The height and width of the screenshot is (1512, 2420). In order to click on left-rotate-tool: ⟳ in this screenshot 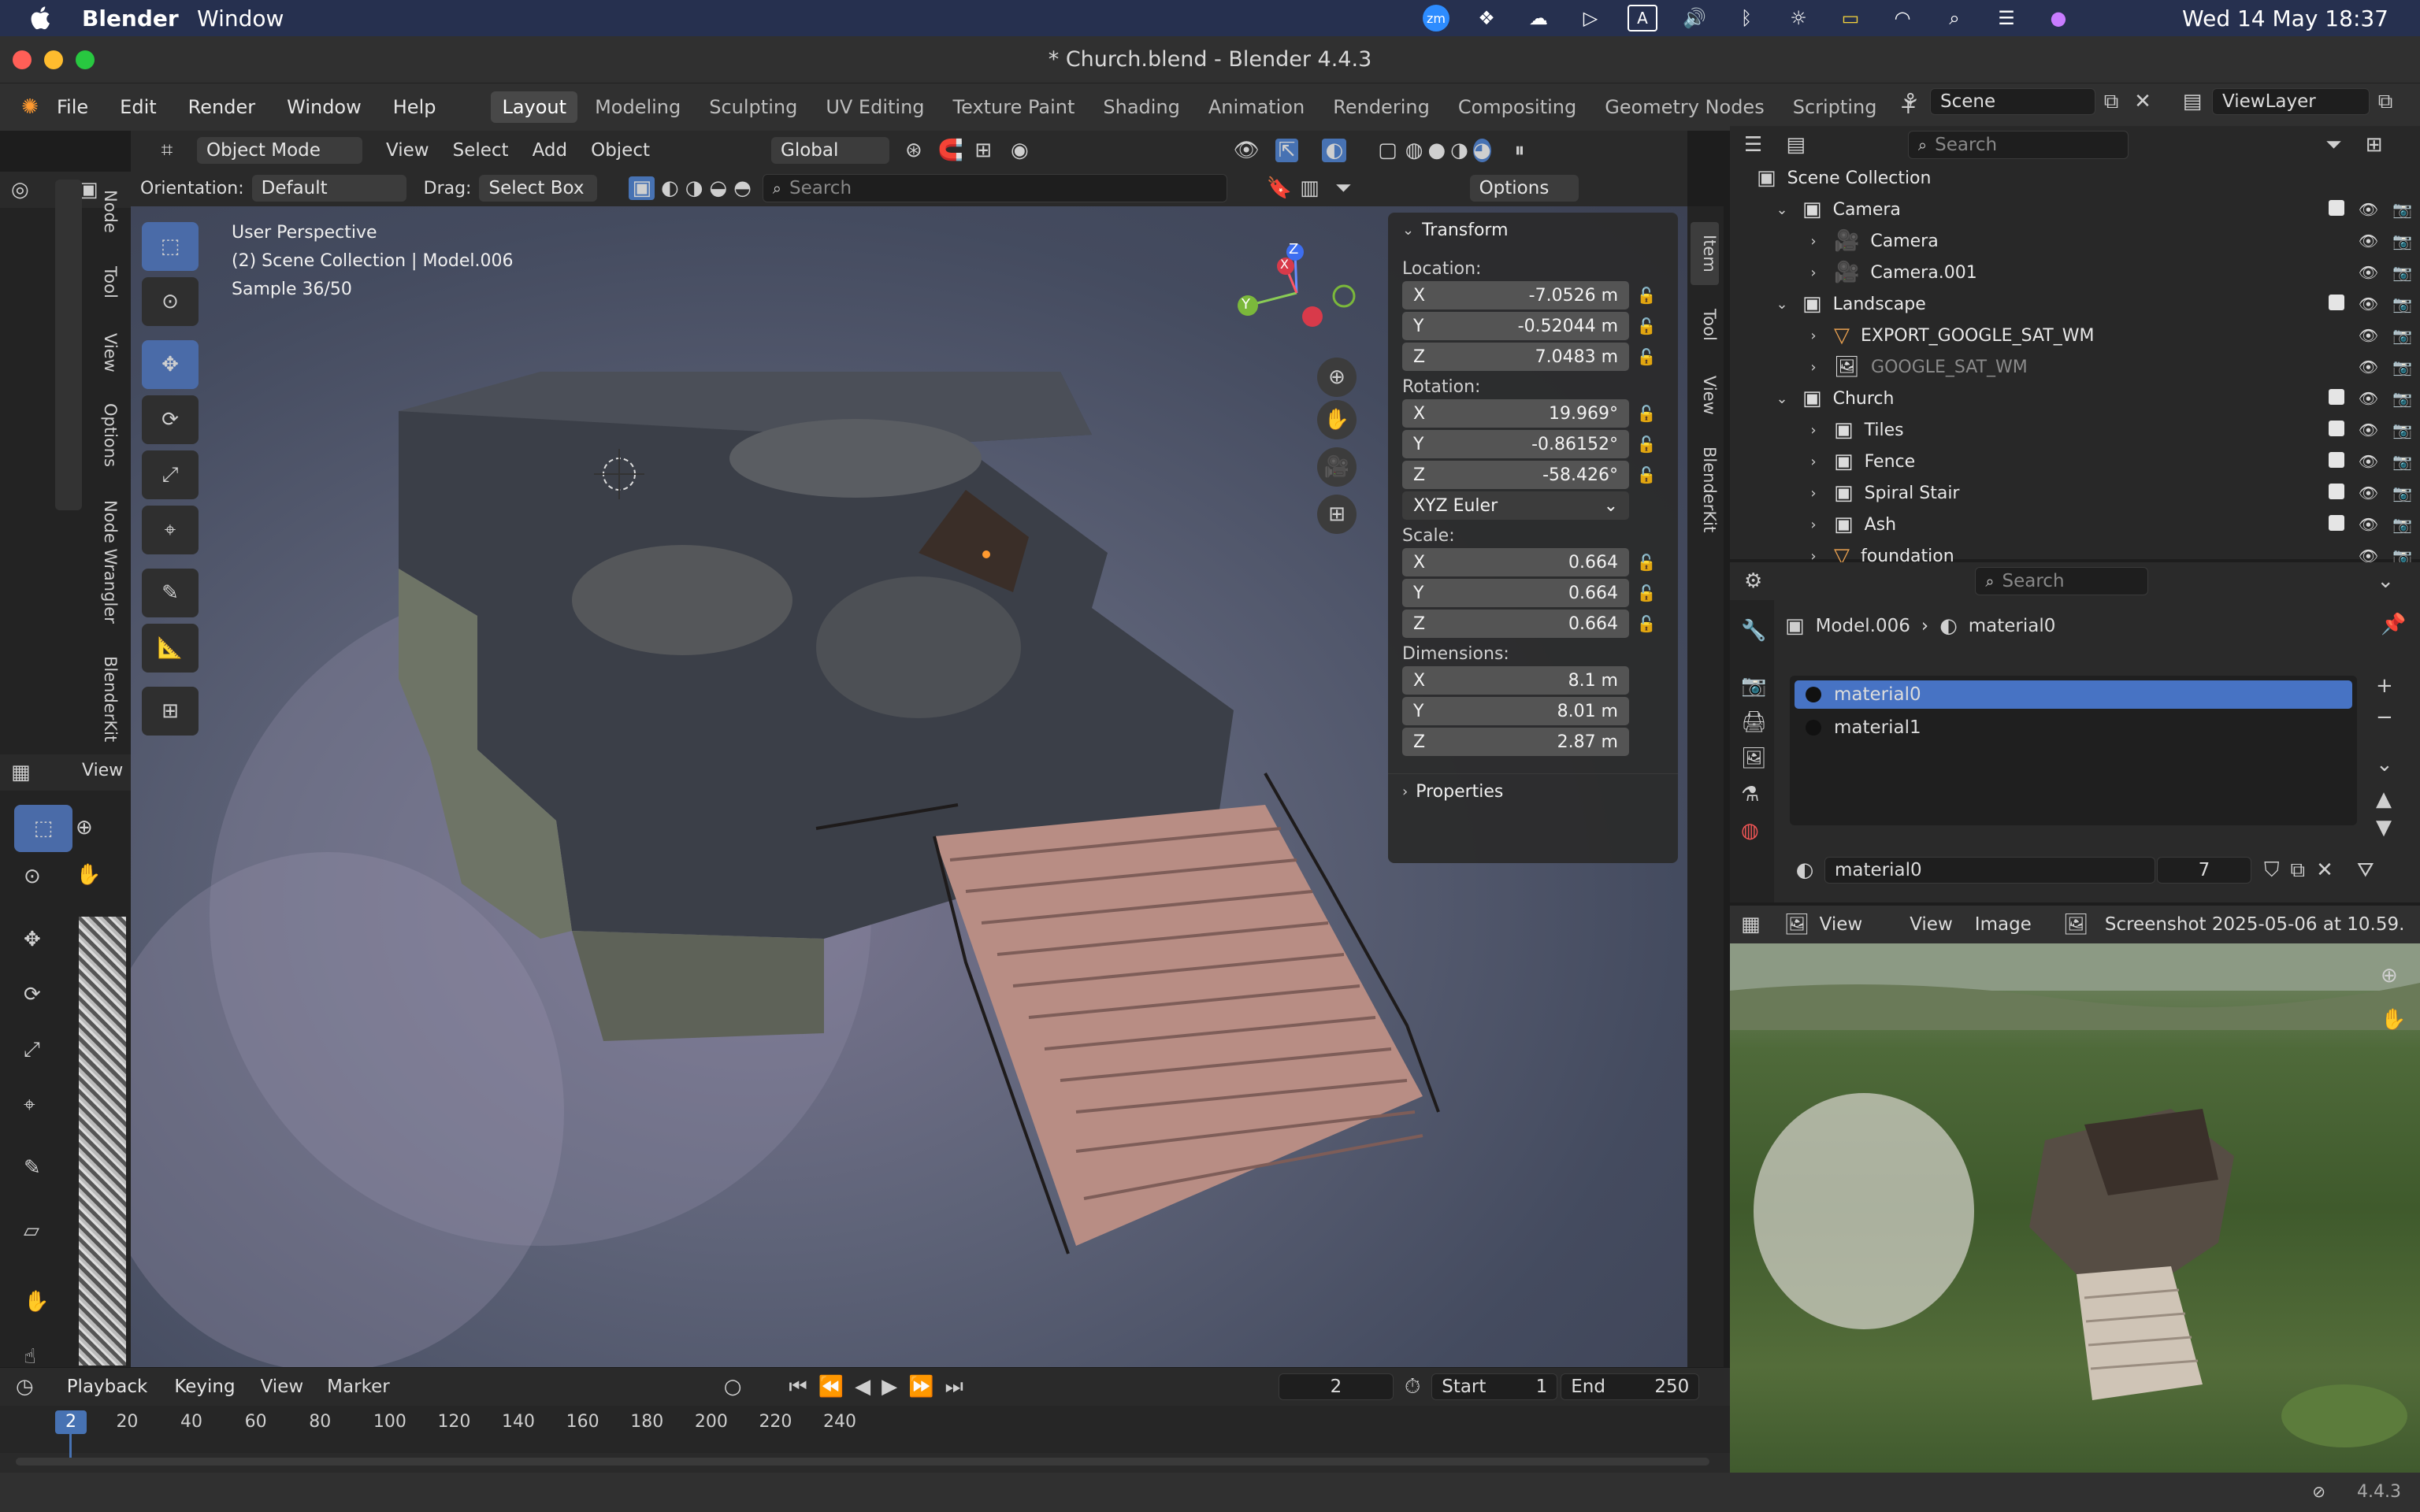, I will do `click(32, 994)`.